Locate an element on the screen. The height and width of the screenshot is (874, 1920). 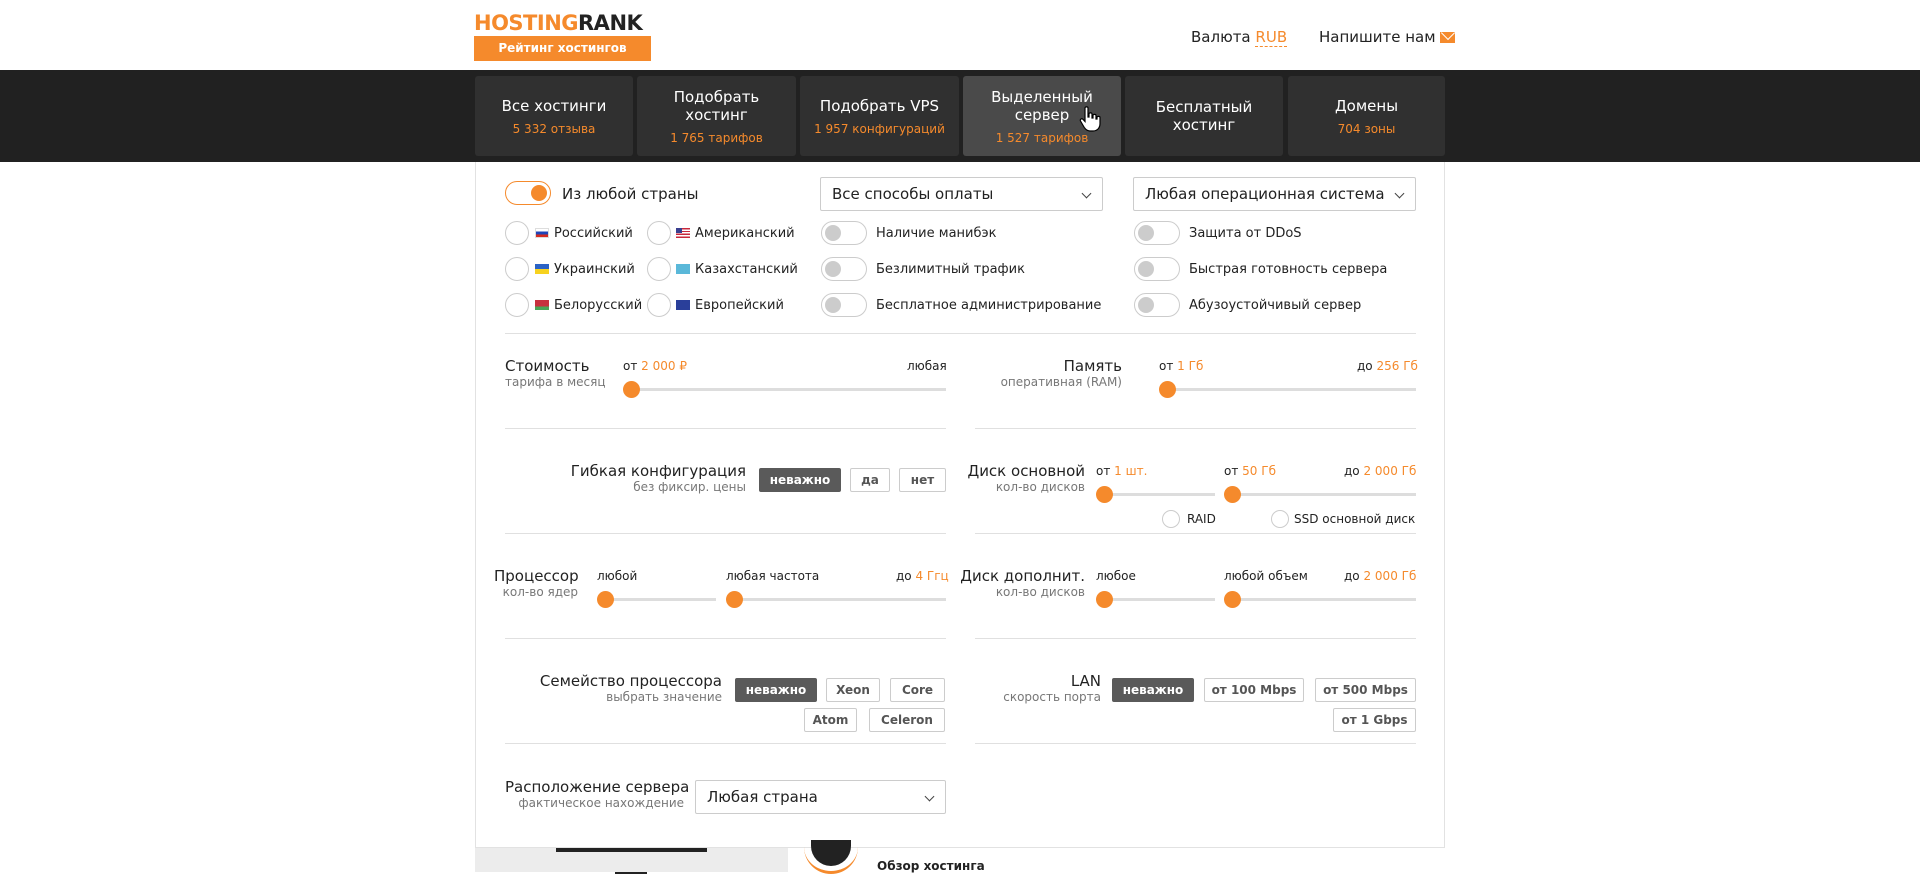
tab-pick-vps: Подобрать VPS 1 957 конфигураций is located at coordinates (879, 116).